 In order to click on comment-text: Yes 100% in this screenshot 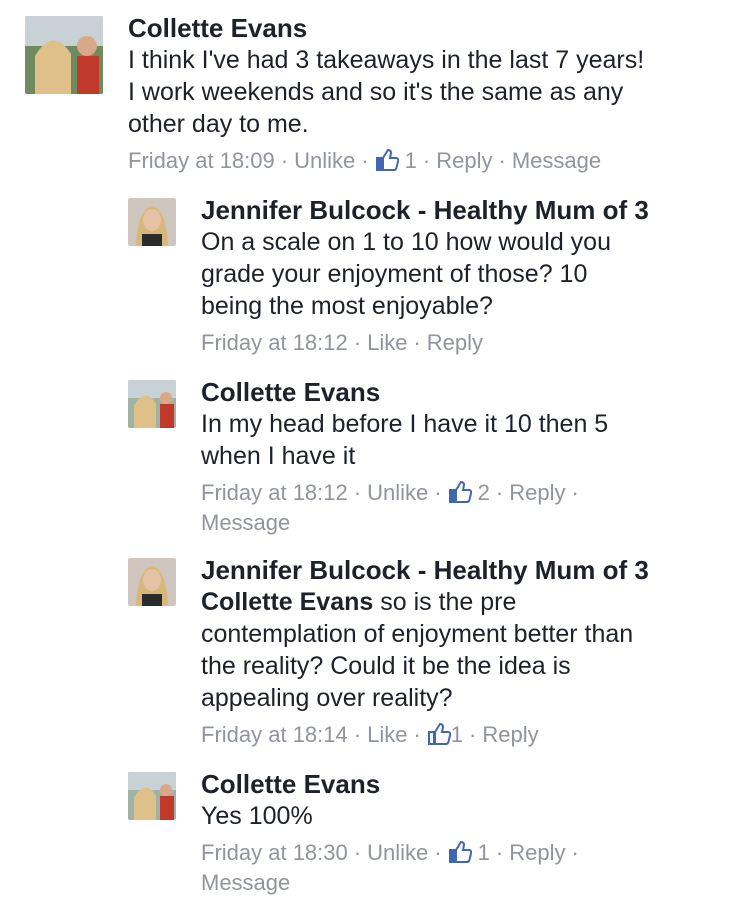, I will do `click(257, 816)`.